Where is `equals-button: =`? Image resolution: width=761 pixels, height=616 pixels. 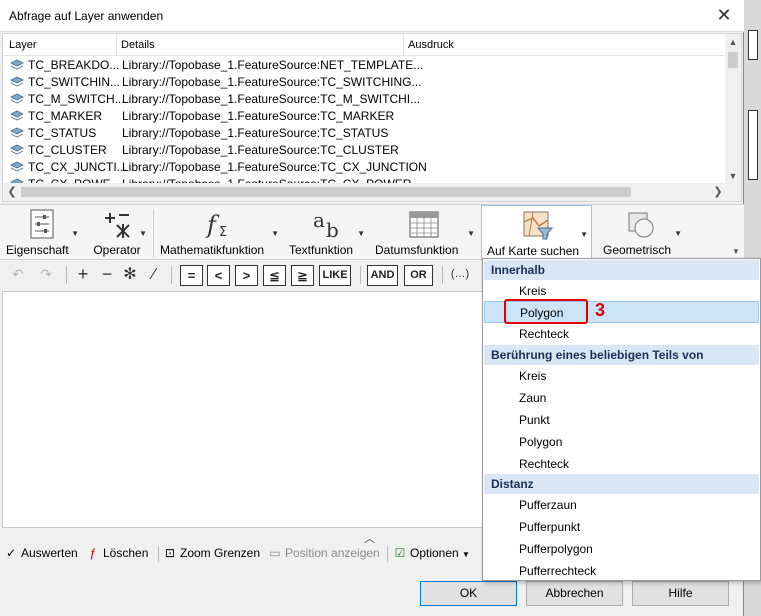
equals-button: = is located at coordinates (191, 275).